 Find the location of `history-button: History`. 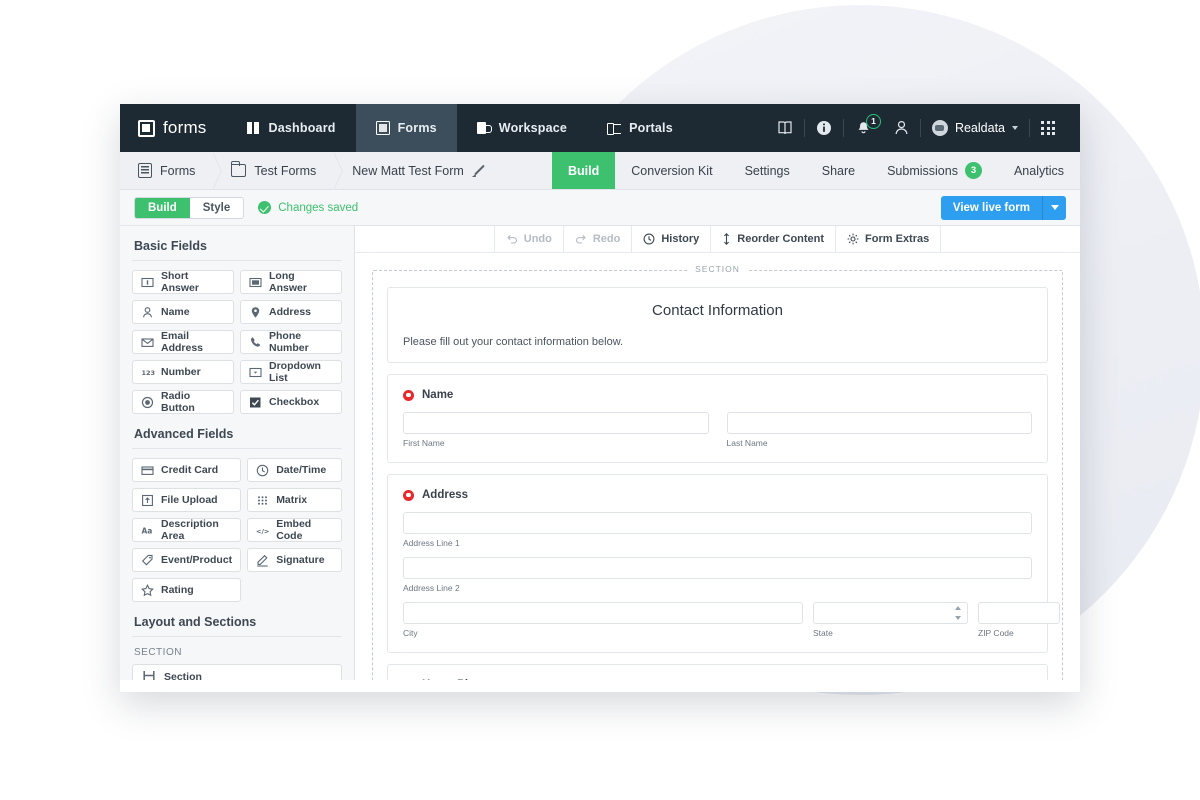

history-button: History is located at coordinates (670, 239).